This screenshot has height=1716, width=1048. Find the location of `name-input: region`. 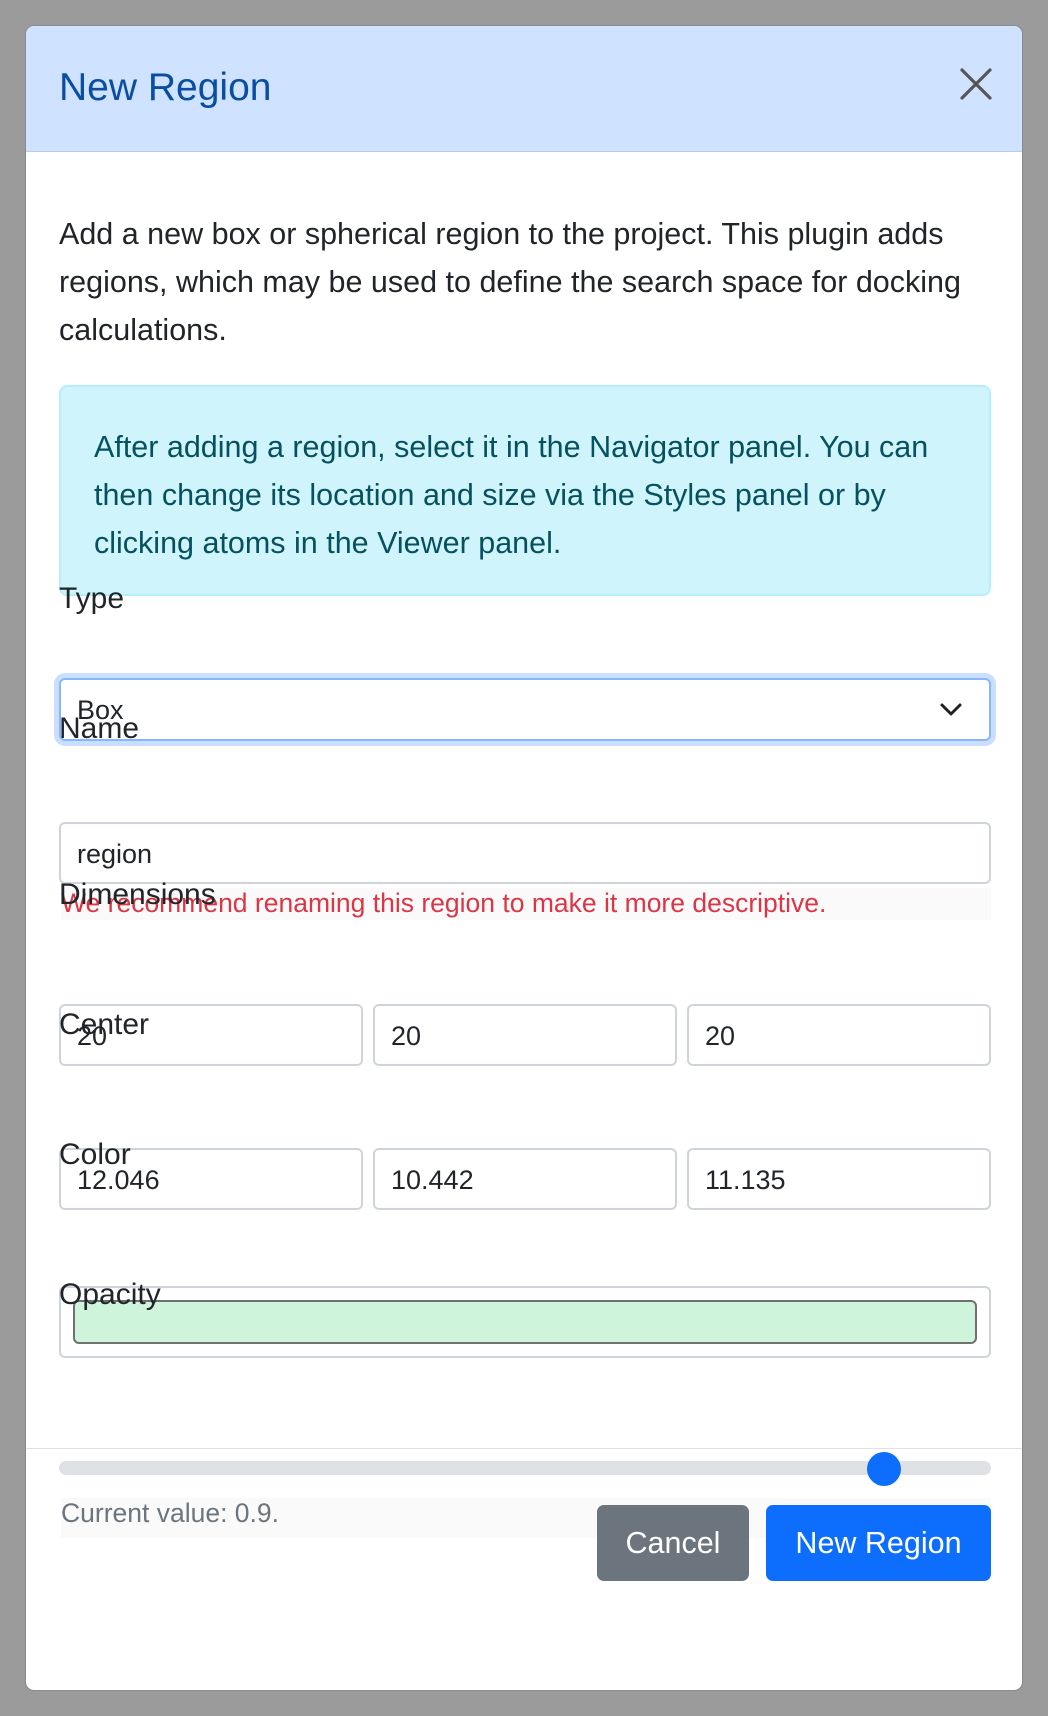

name-input: region is located at coordinates (525, 853).